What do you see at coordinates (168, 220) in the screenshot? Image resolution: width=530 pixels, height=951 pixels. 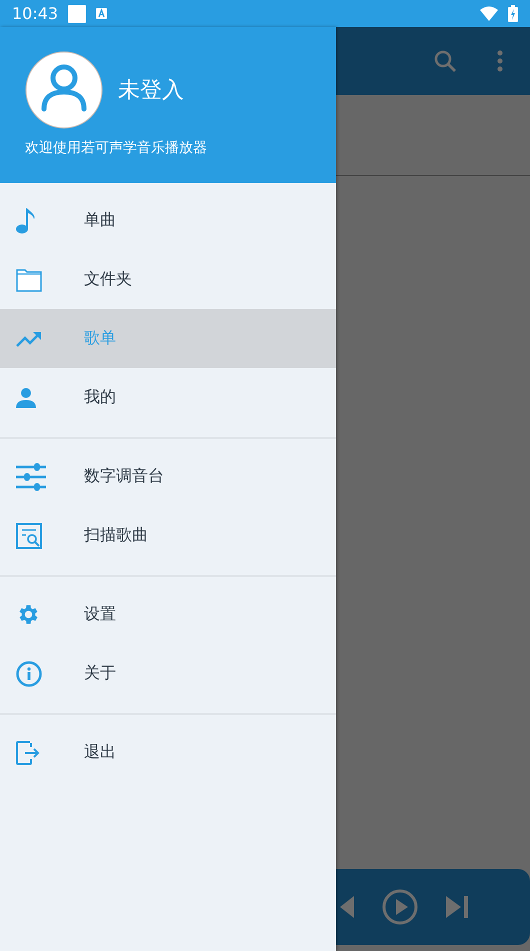 I see `menu-item: 单曲` at bounding box center [168, 220].